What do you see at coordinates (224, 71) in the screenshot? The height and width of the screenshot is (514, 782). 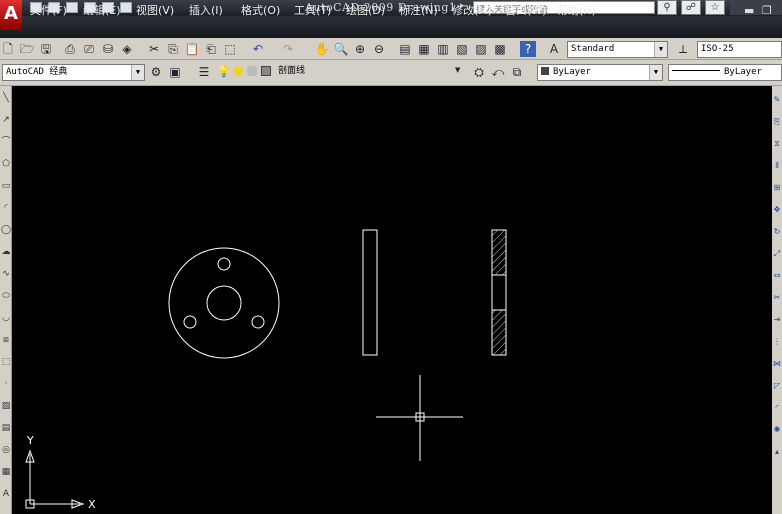 I see `layer-on-bulb-icon: 💡` at bounding box center [224, 71].